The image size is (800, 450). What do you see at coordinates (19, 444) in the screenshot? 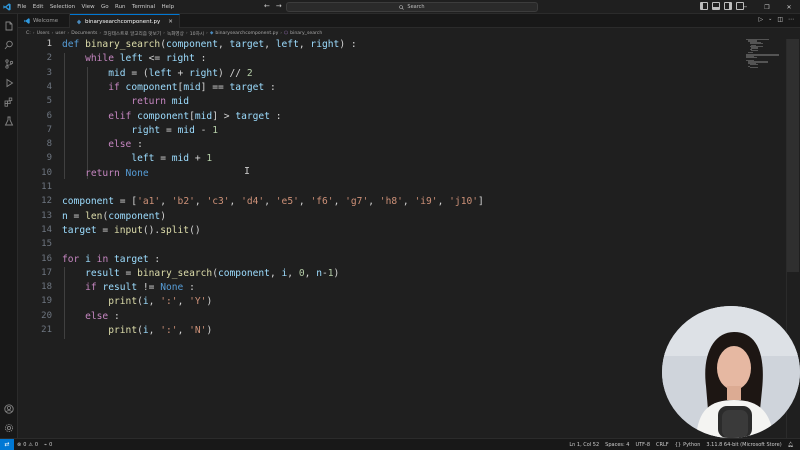
I see `error-icon: ⊗` at bounding box center [19, 444].